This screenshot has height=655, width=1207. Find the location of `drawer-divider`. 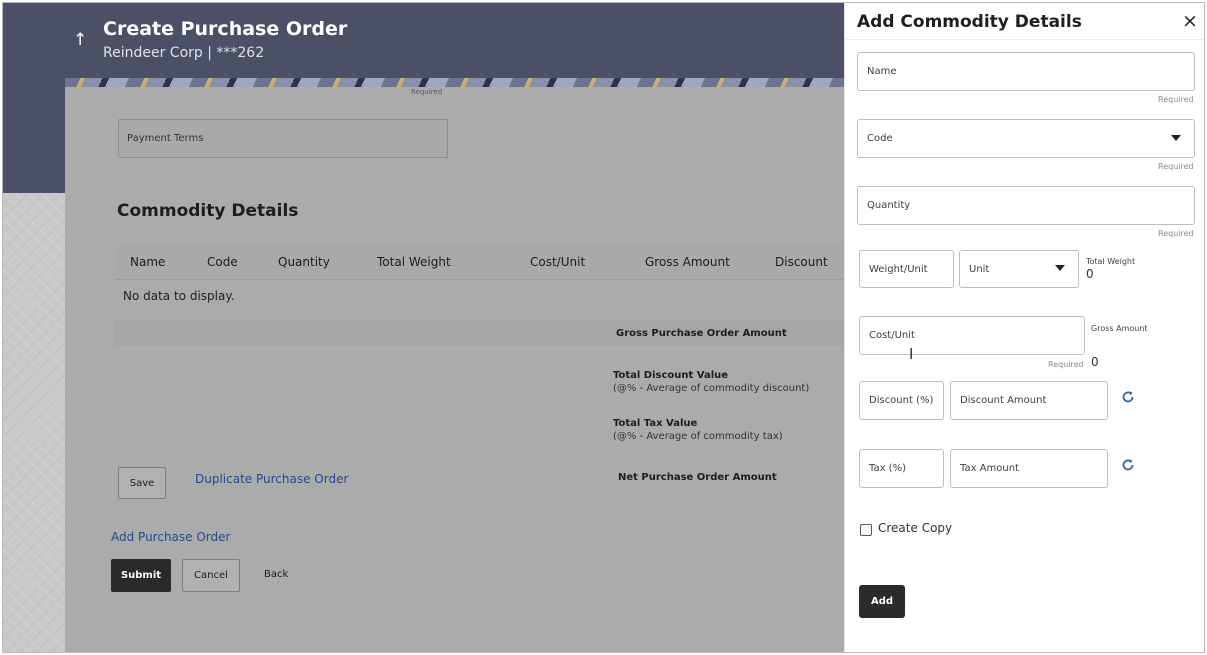

drawer-divider is located at coordinates (1024, 39).